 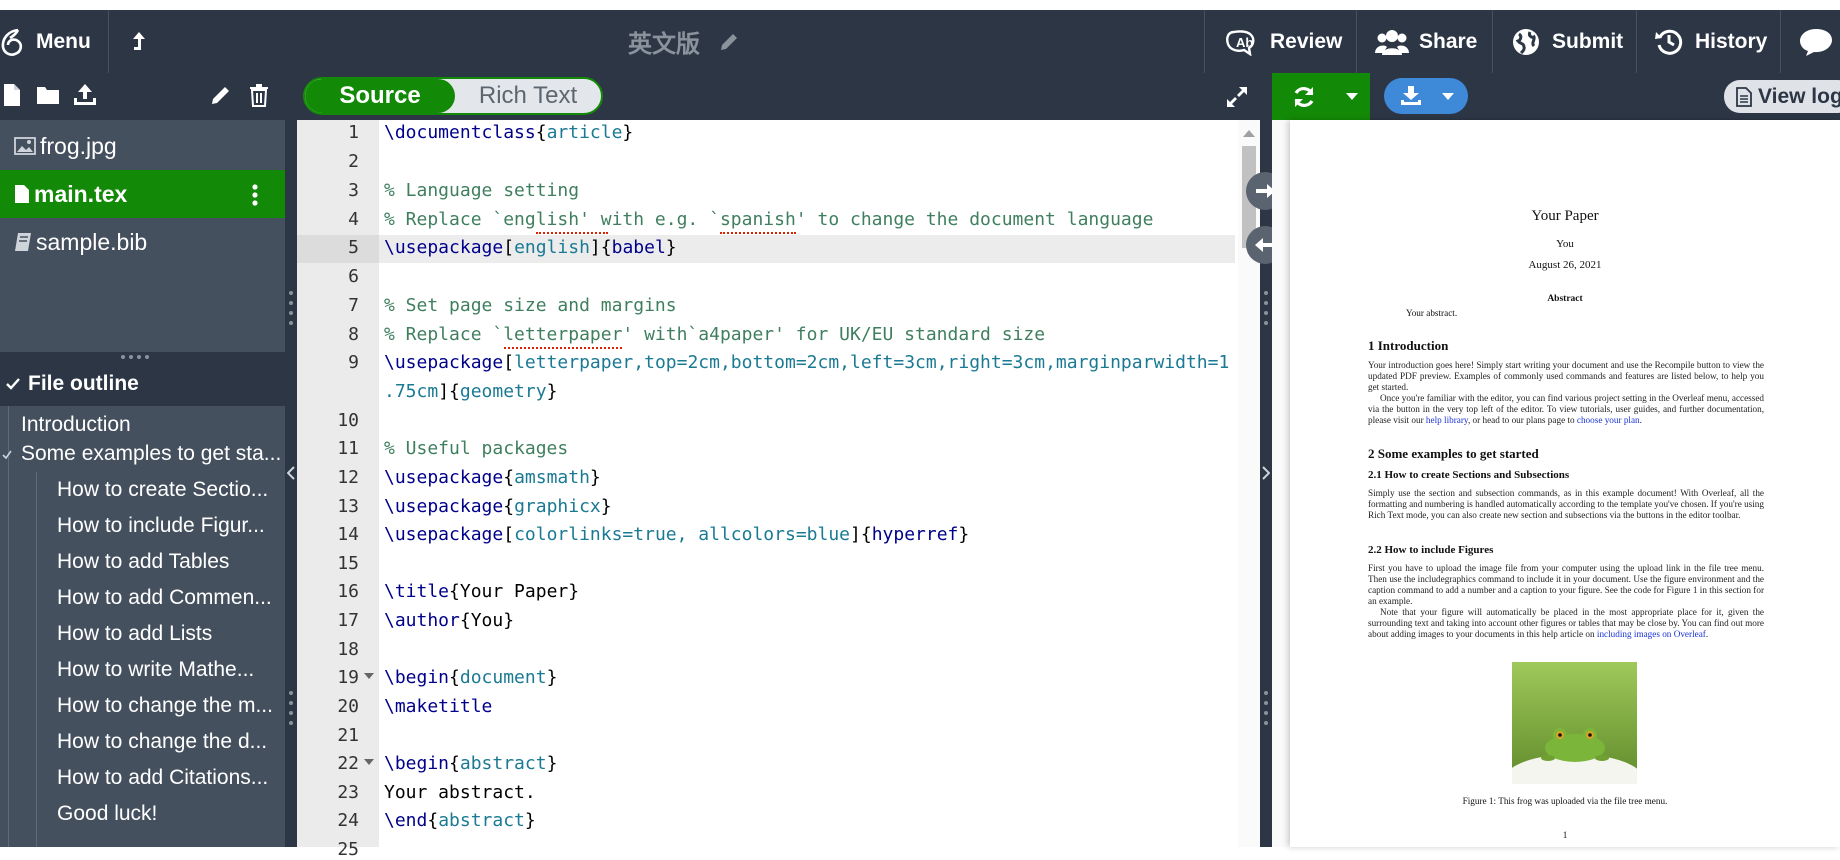 I want to click on share-button: Share, so click(x=1426, y=41).